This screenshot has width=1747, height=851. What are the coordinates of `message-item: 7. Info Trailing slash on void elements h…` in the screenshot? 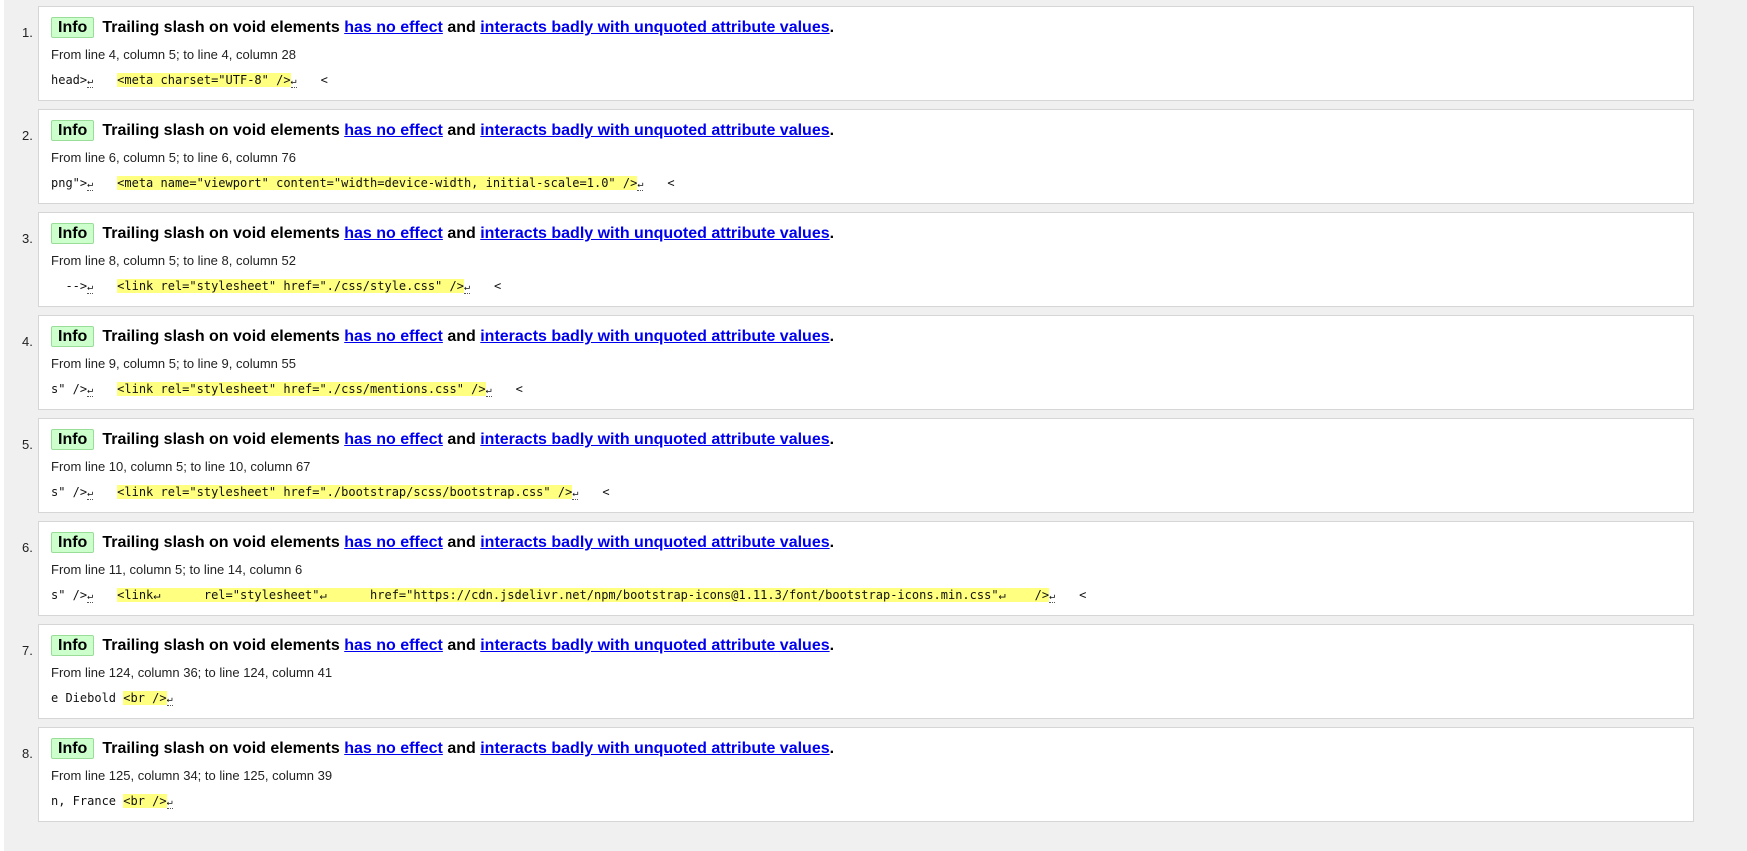 It's located at (875, 672).